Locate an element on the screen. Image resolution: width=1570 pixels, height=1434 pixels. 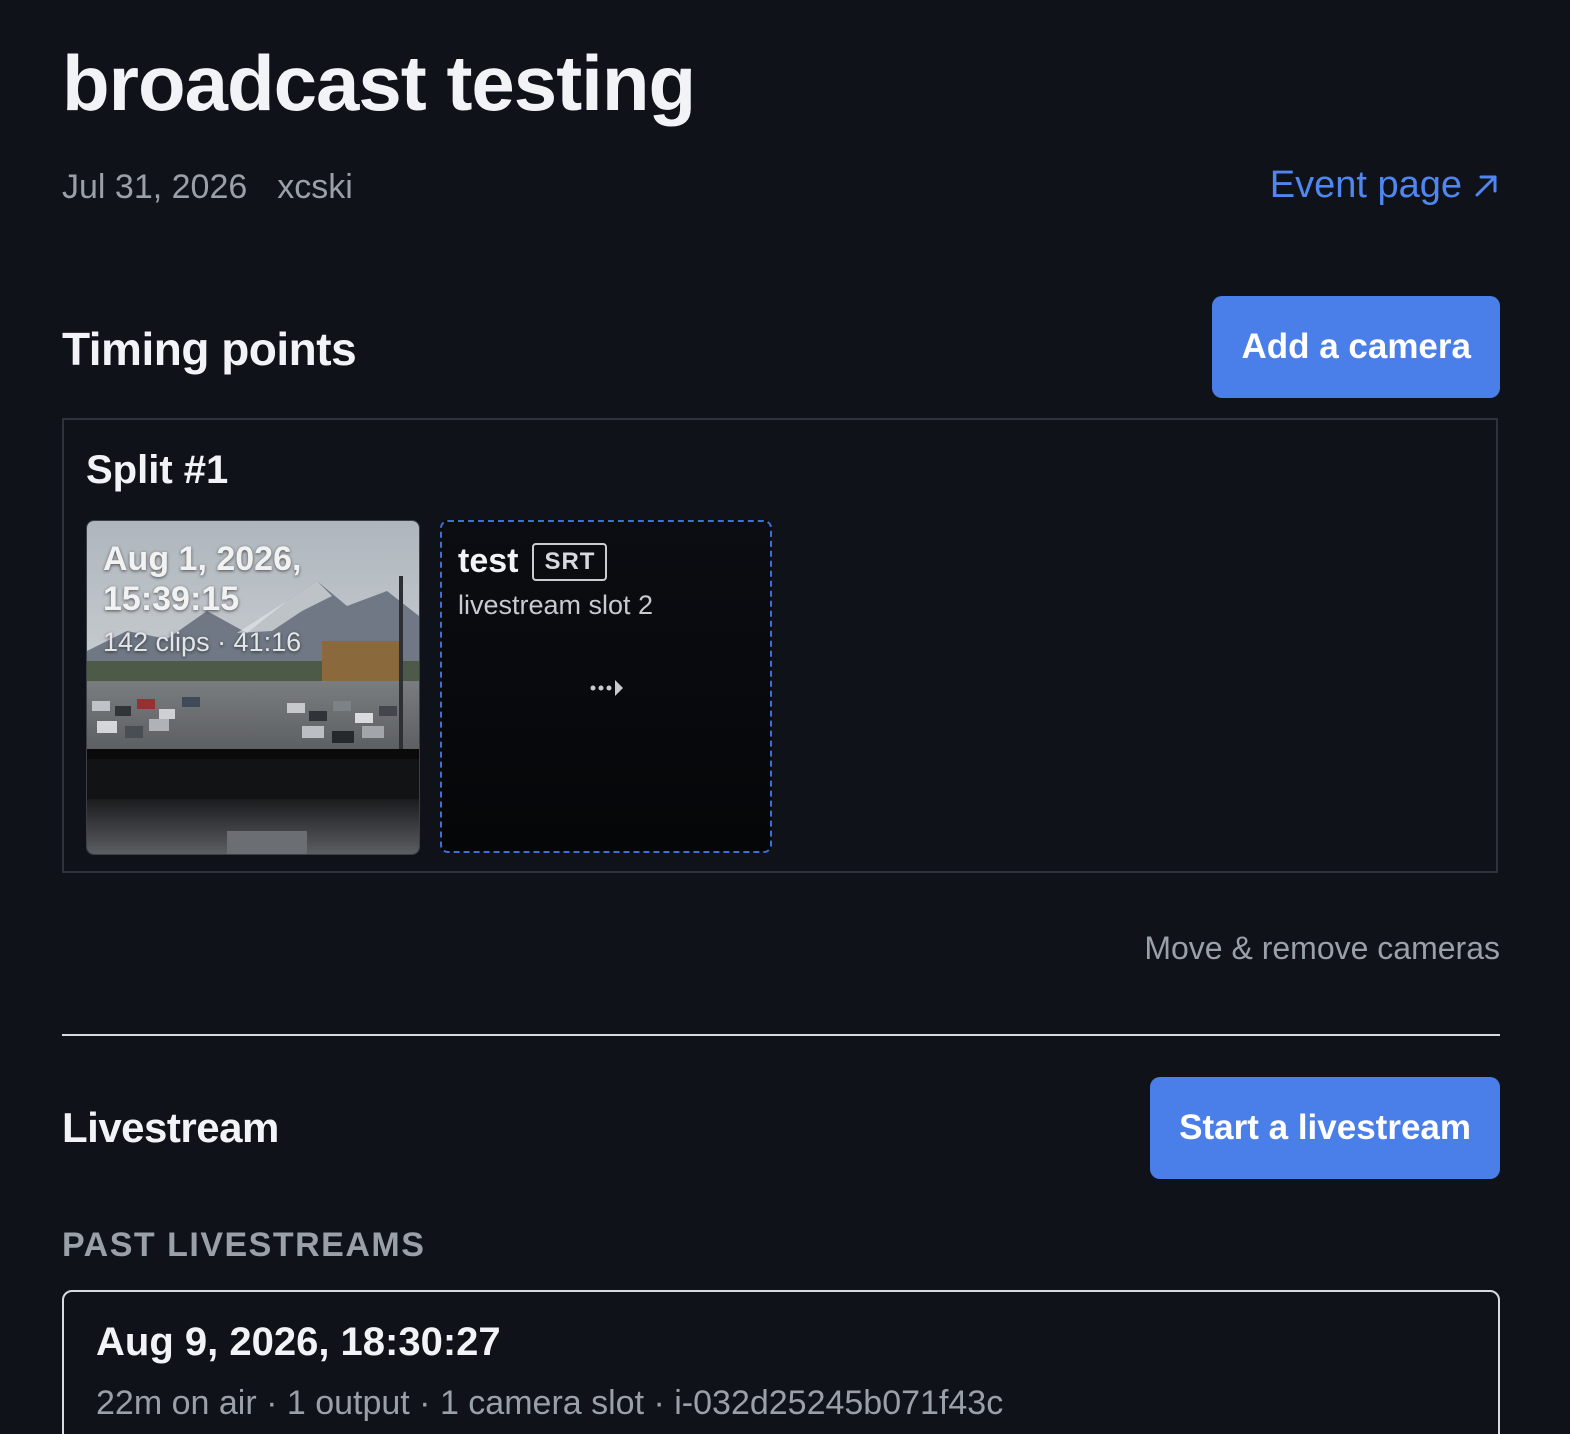
event-date: Jul 31, 2026 is located at coordinates (155, 187).